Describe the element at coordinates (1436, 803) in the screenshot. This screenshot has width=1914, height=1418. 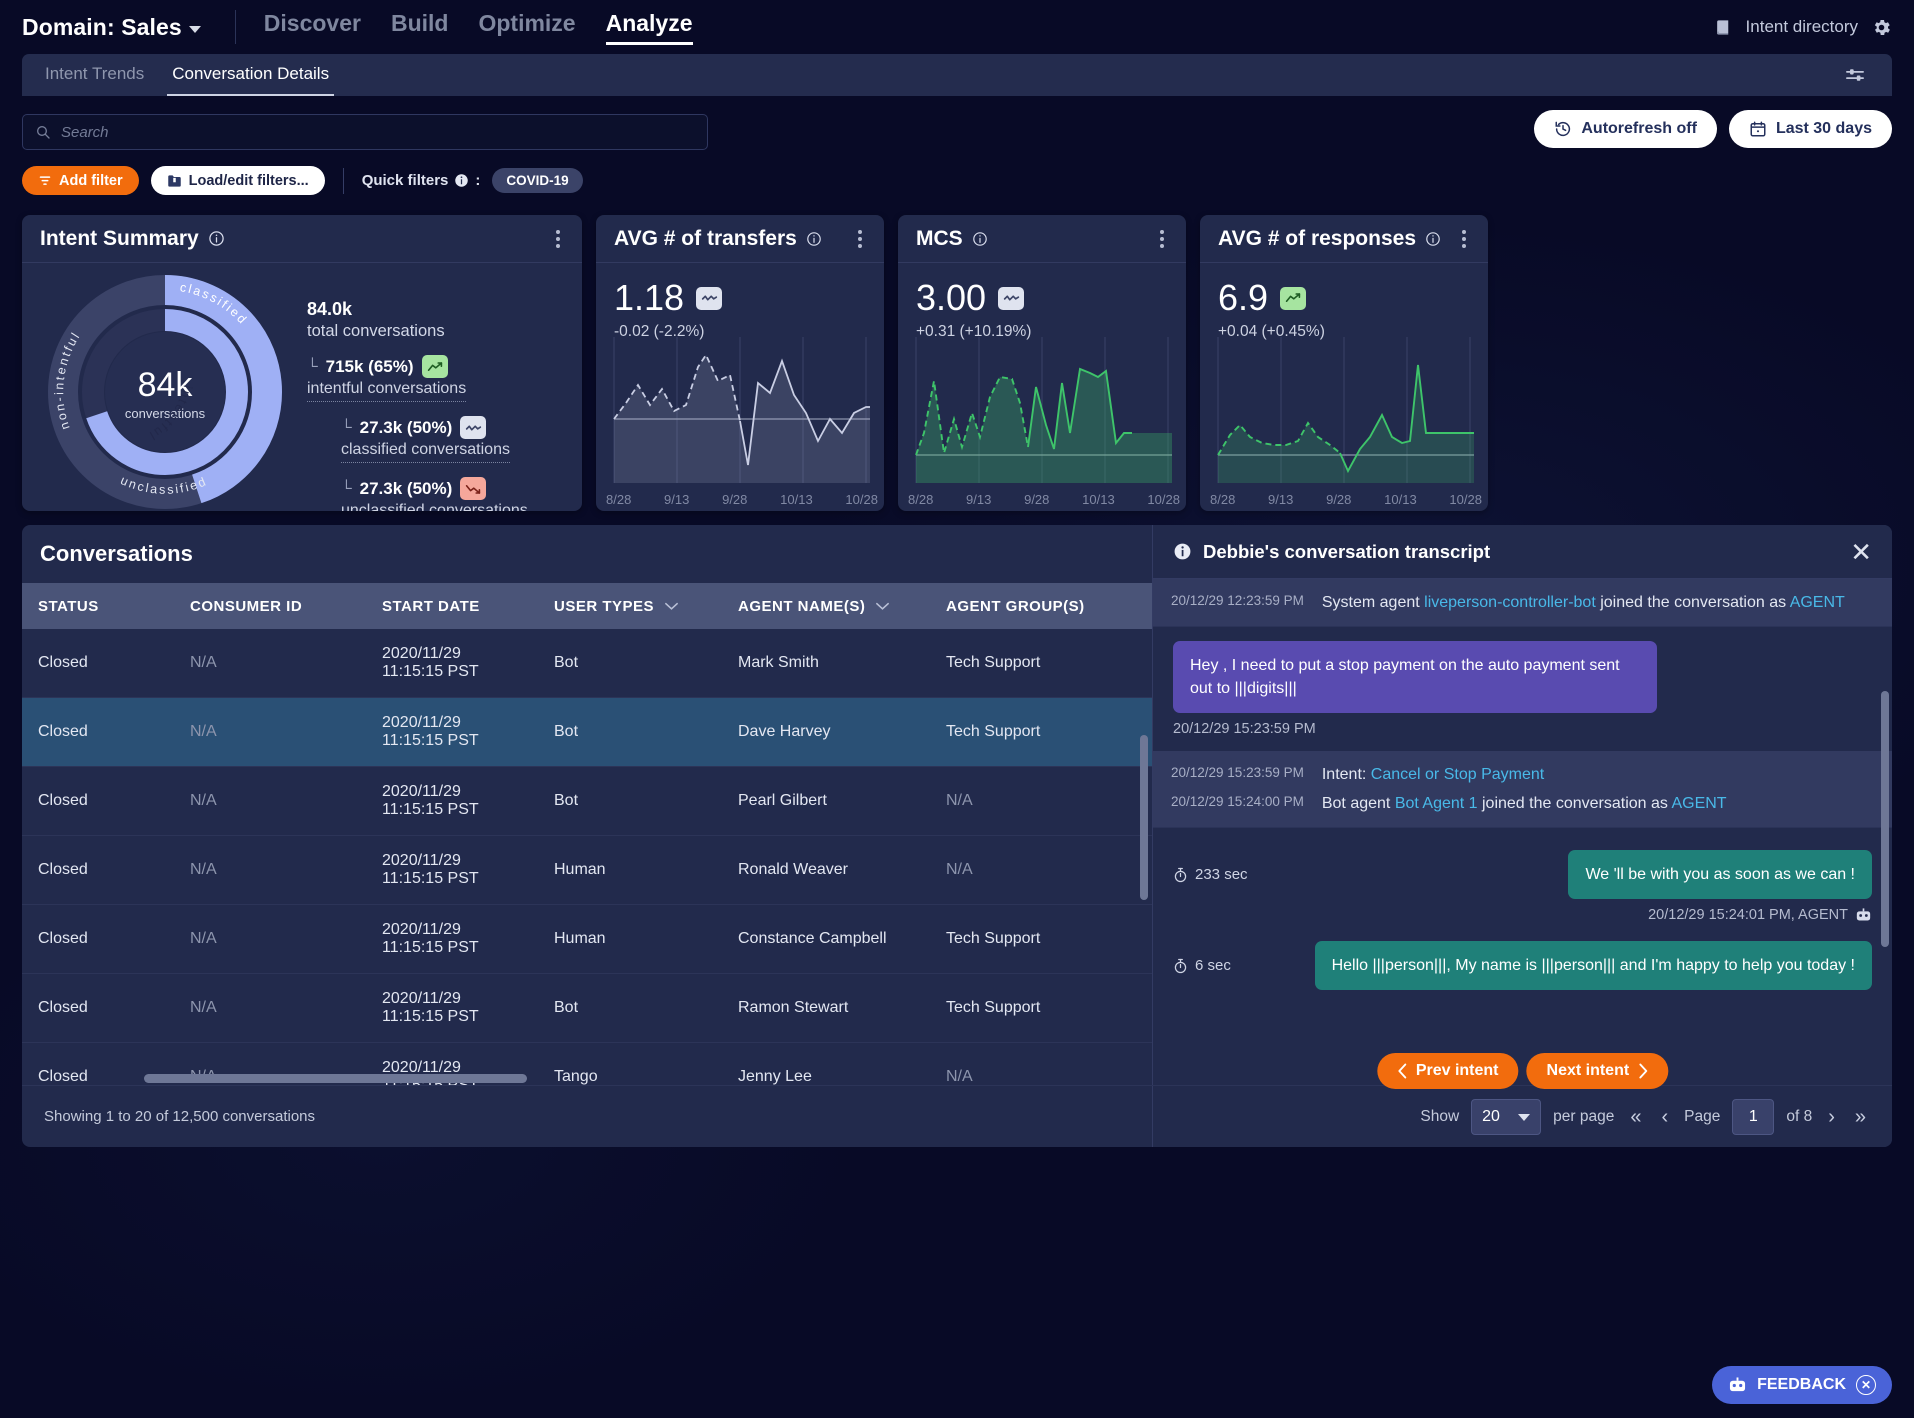
I see `link-bot-agent: Bot Agent 1` at that location.